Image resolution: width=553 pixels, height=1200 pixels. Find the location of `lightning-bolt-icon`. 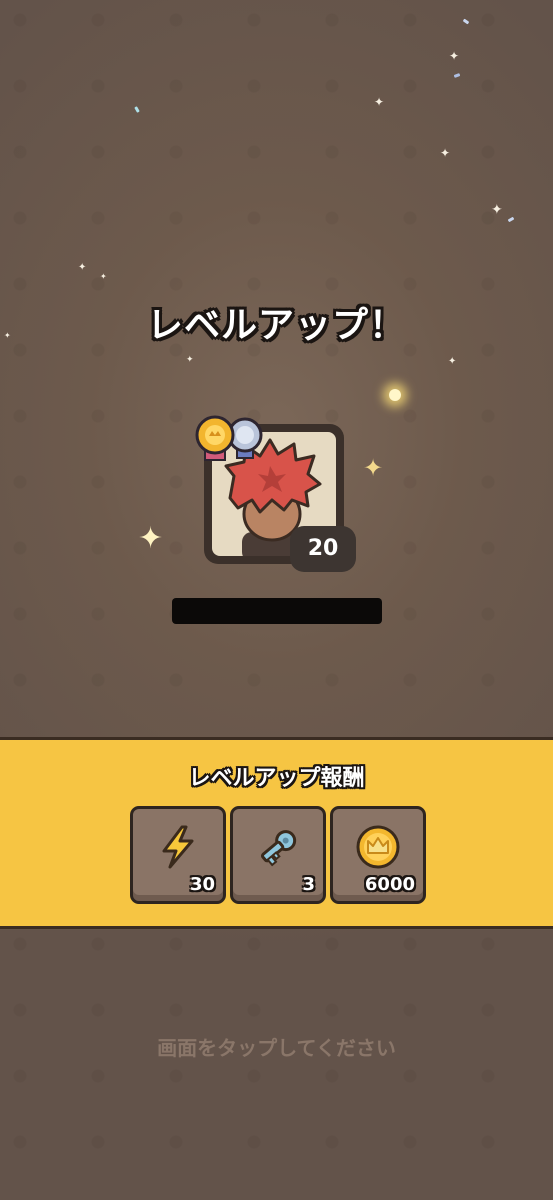

lightning-bolt-icon is located at coordinates (178, 847).